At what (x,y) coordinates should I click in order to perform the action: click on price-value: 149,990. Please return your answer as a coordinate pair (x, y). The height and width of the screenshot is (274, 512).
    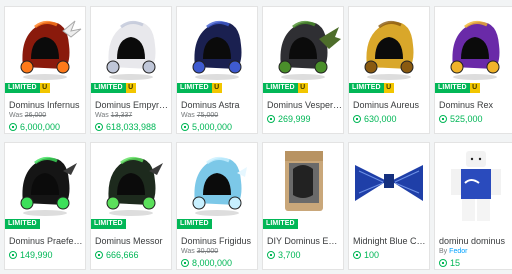
    Looking at the image, I should click on (36, 255).